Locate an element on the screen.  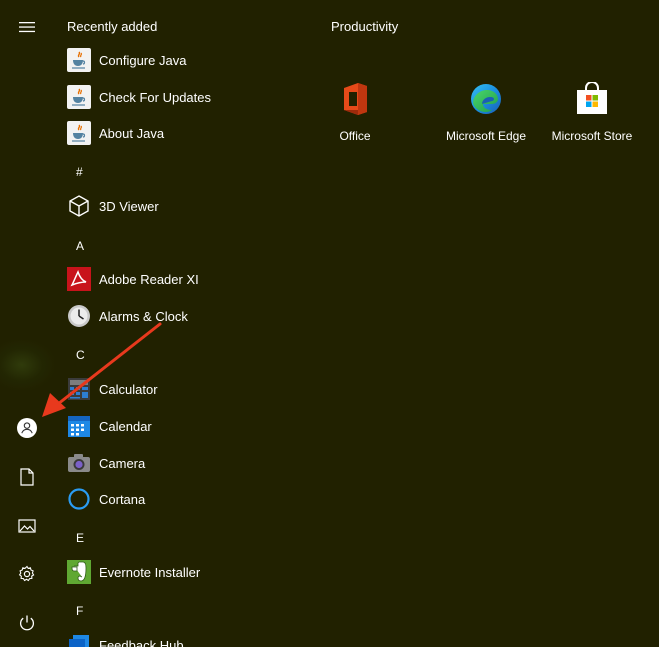
tile-microsoft-store: Microsoft Store is located at coordinates (592, 116).